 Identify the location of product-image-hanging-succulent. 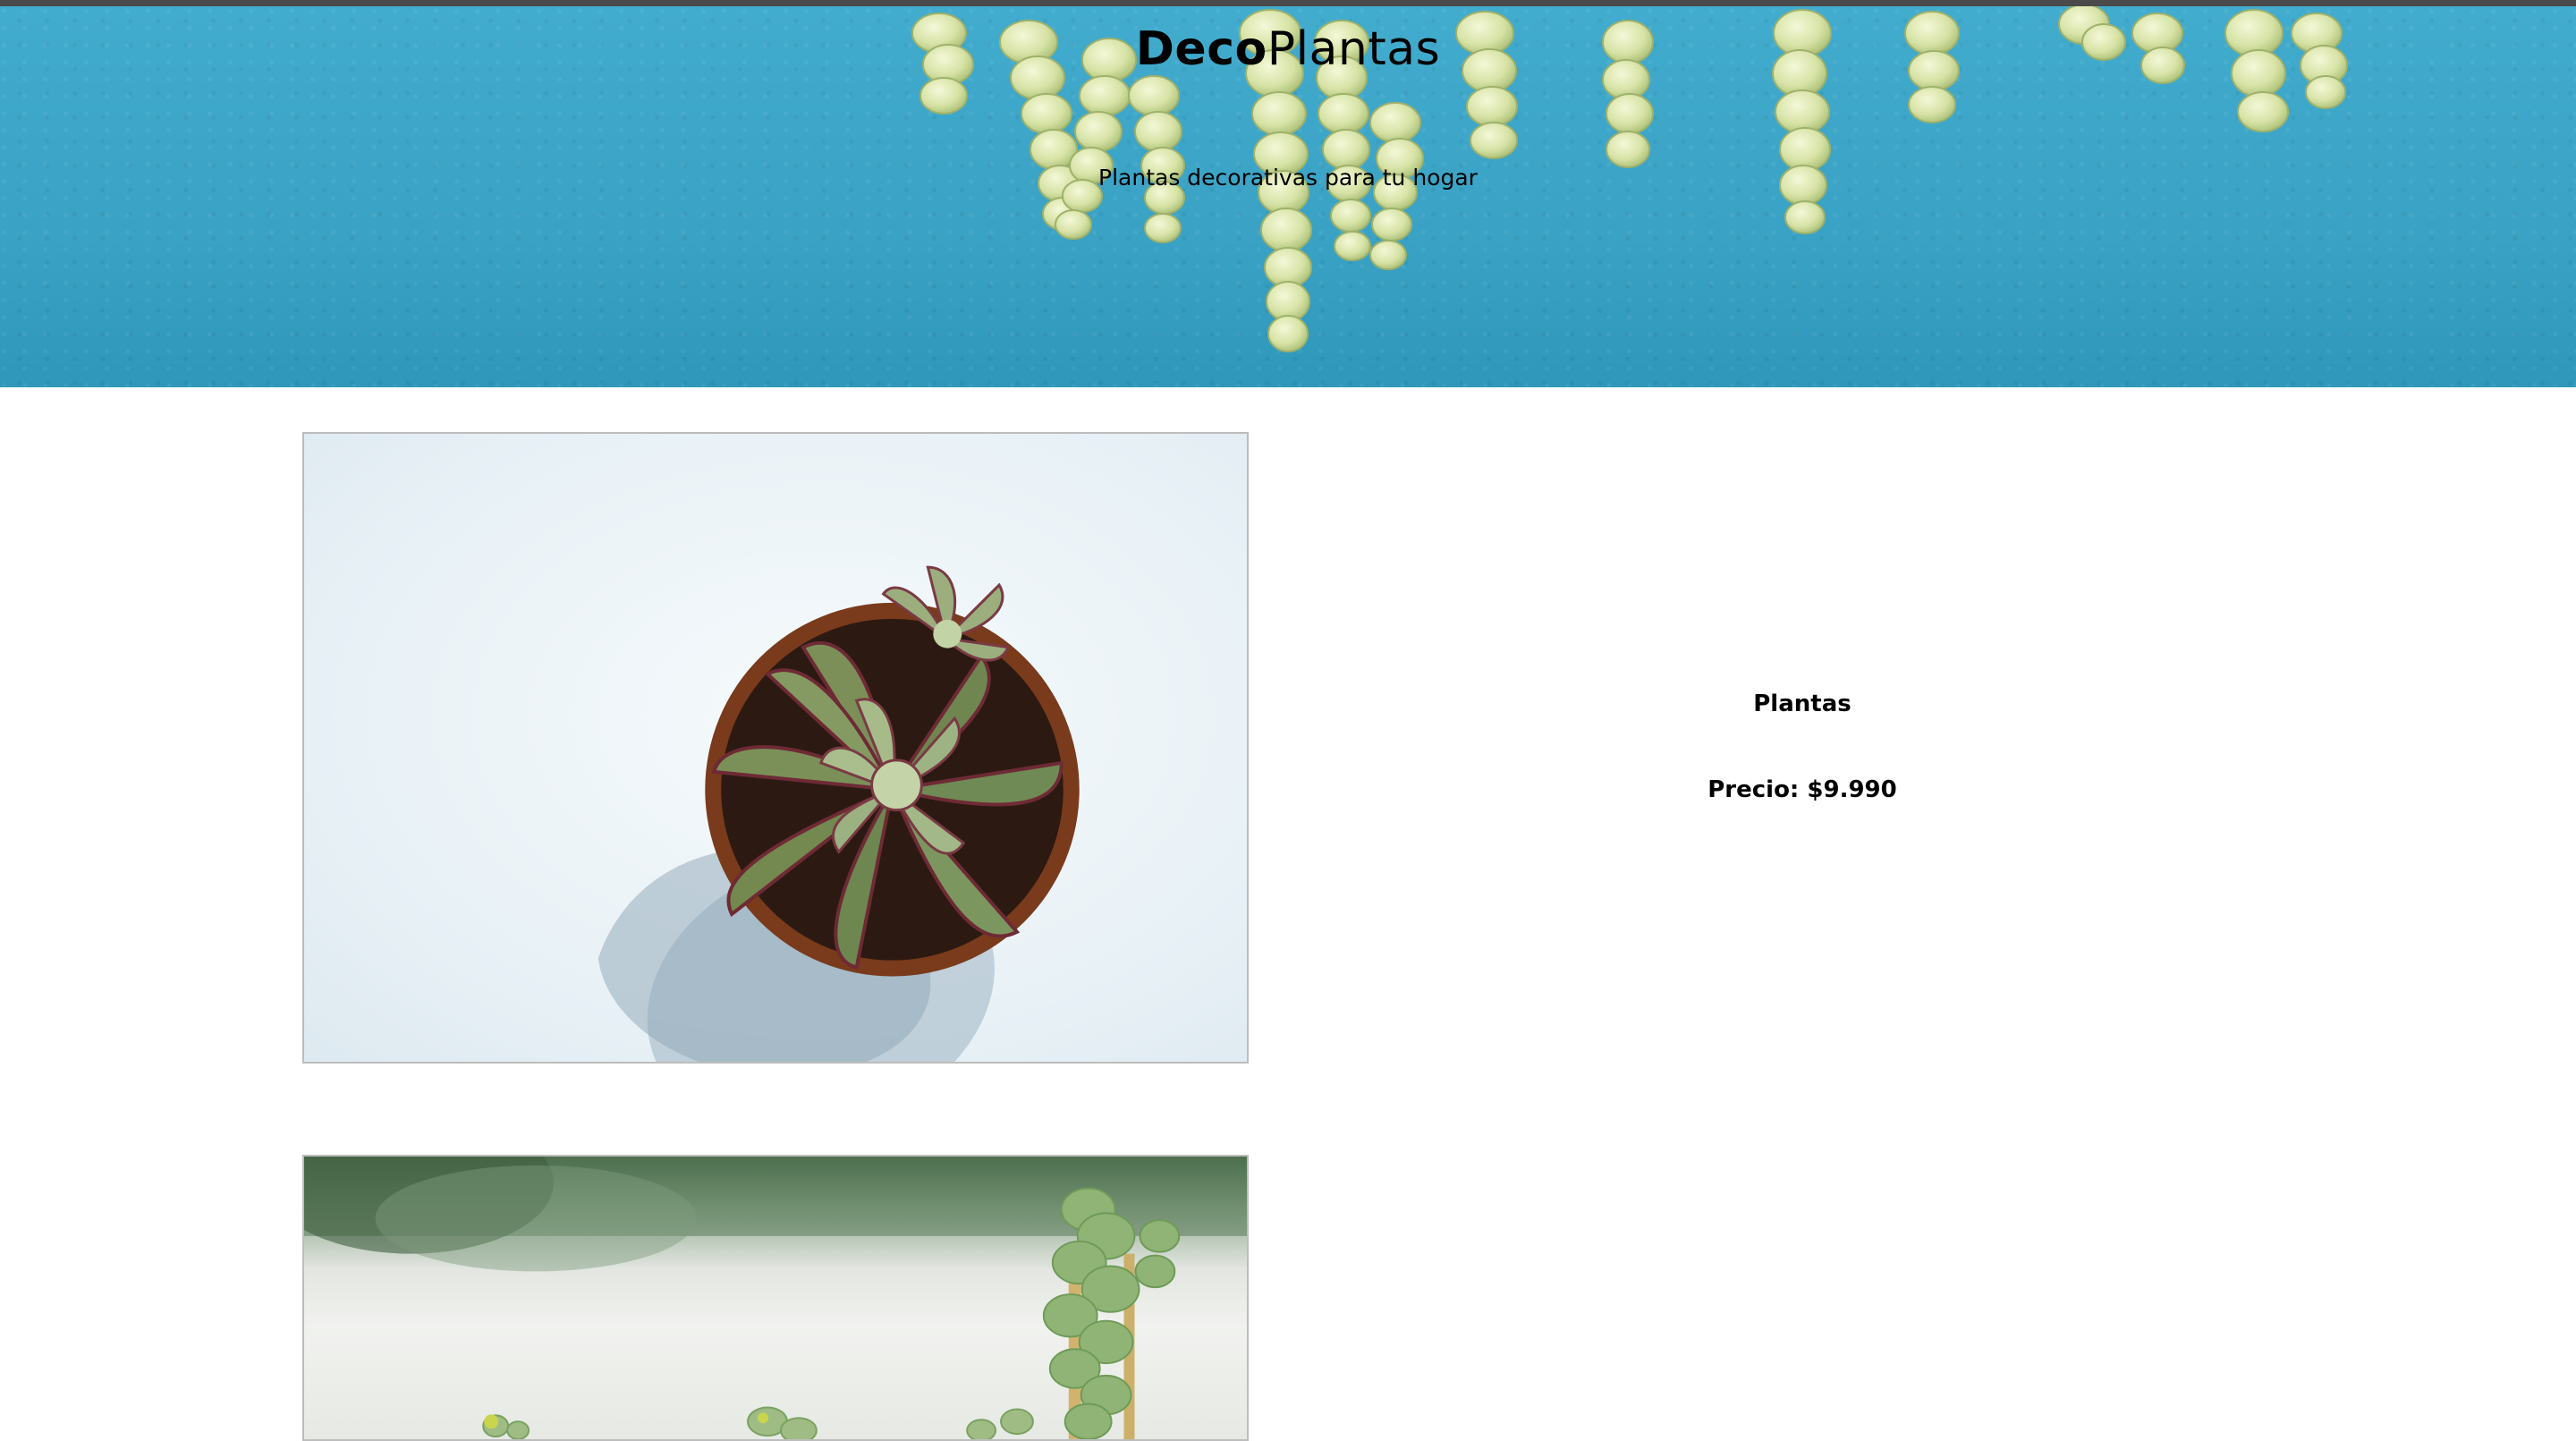
(775, 1298).